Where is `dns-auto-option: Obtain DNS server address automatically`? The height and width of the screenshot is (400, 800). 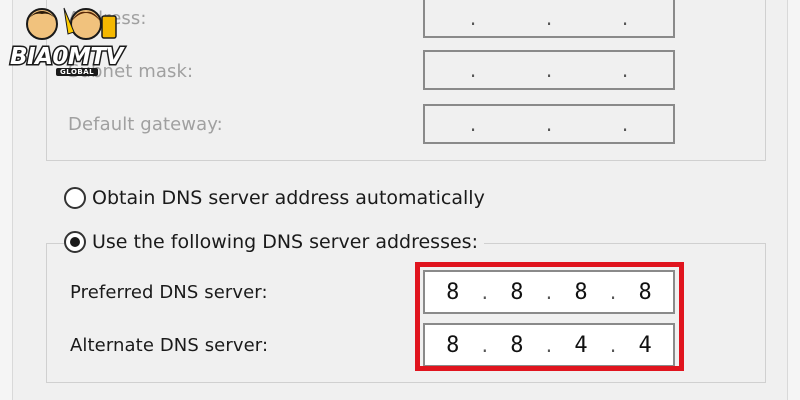 dns-auto-option: Obtain DNS server address automatically is located at coordinates (277, 198).